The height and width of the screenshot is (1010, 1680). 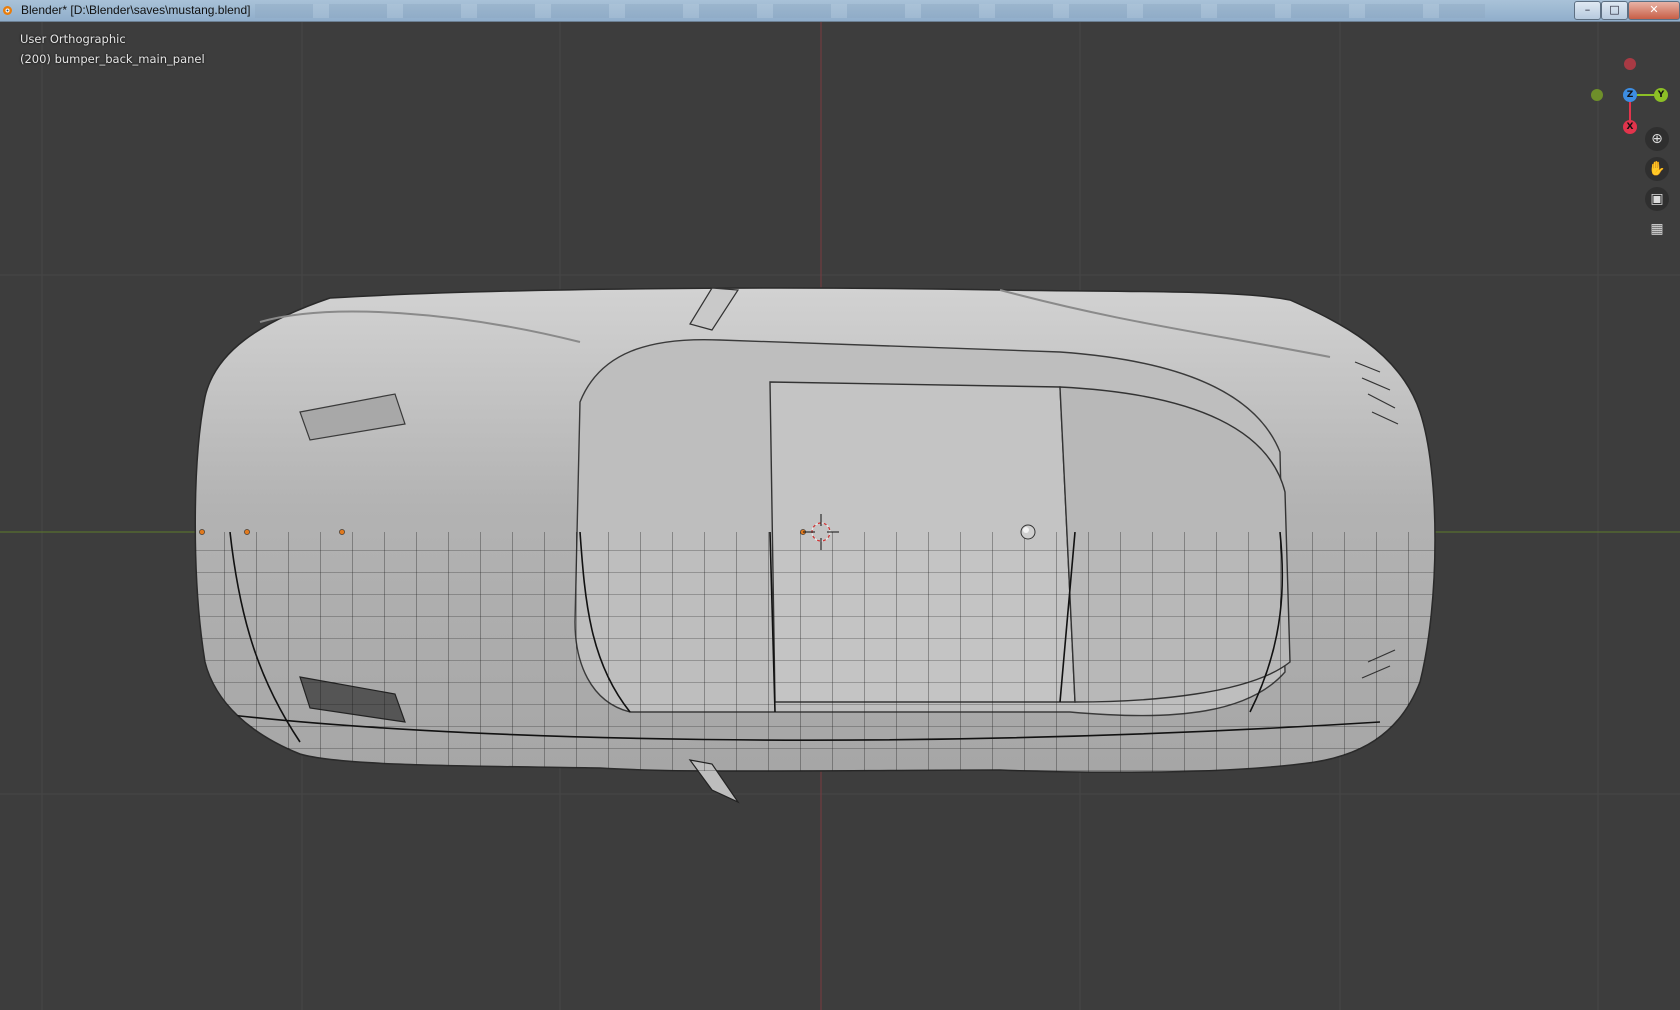 What do you see at coordinates (7, 10) in the screenshot?
I see `blender-logo-icon` at bounding box center [7, 10].